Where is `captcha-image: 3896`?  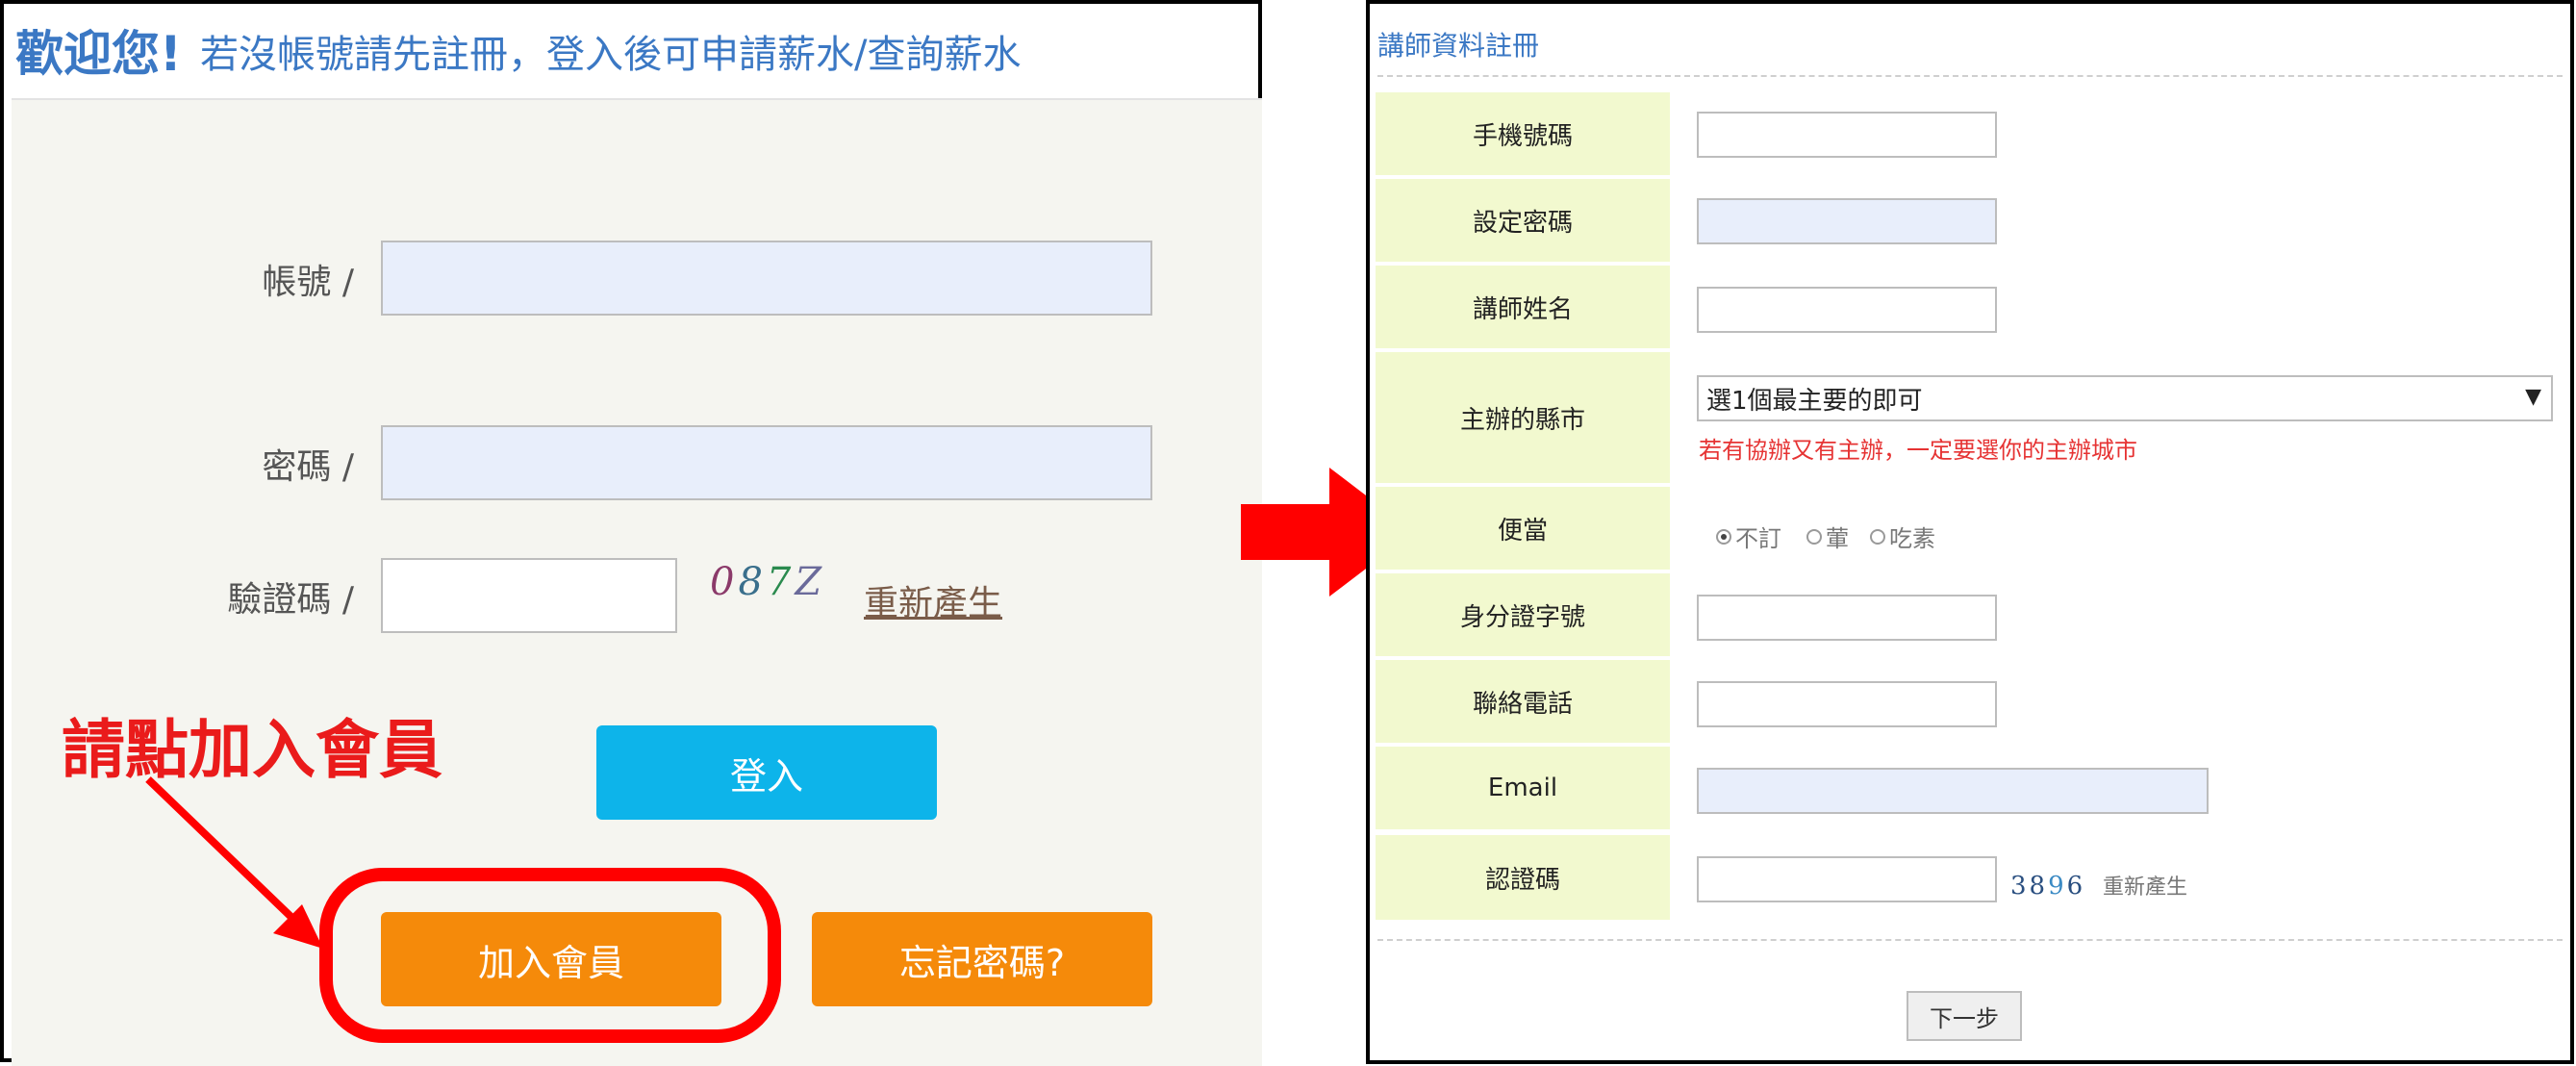 captcha-image: 3896 is located at coordinates (2048, 886).